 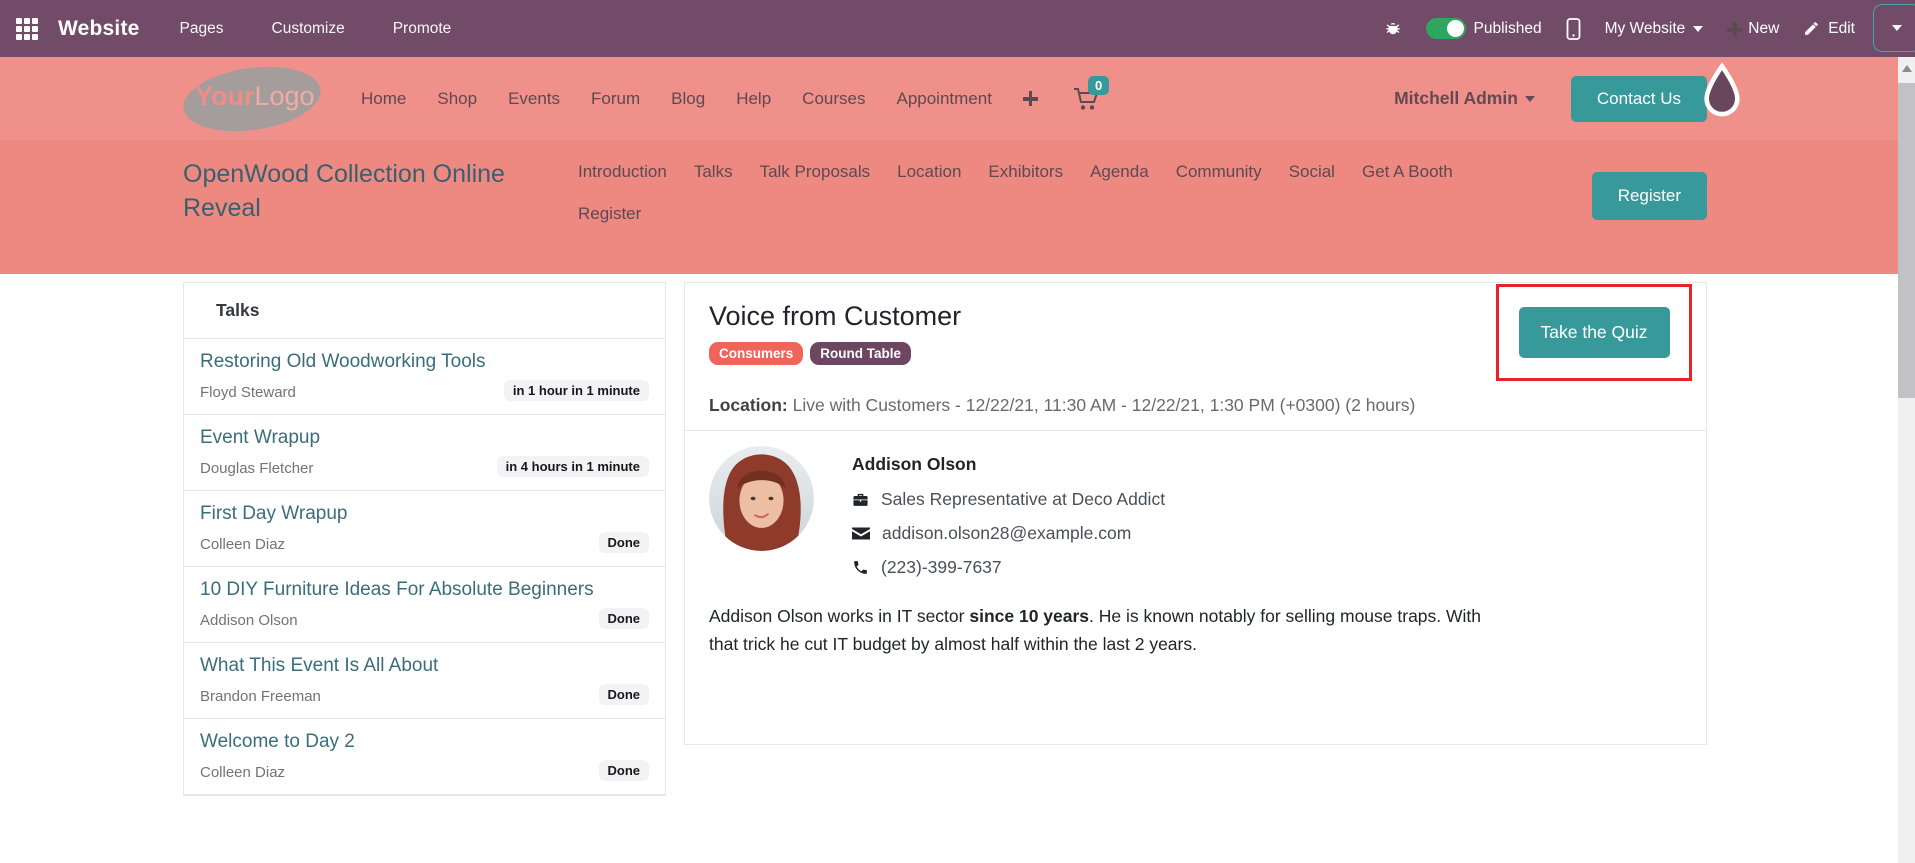 I want to click on mobile-preview-icon, so click(x=1573, y=28).